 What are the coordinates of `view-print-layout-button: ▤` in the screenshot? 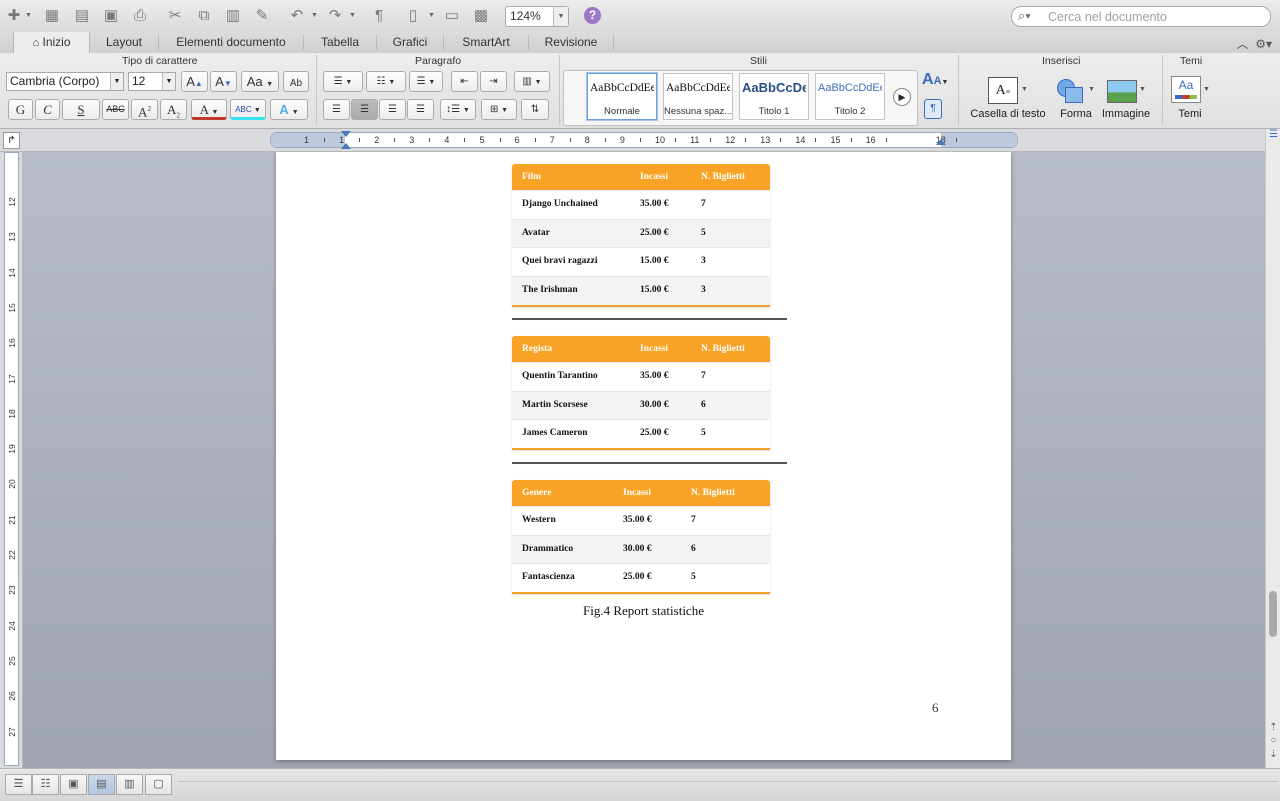 It's located at (101, 784).